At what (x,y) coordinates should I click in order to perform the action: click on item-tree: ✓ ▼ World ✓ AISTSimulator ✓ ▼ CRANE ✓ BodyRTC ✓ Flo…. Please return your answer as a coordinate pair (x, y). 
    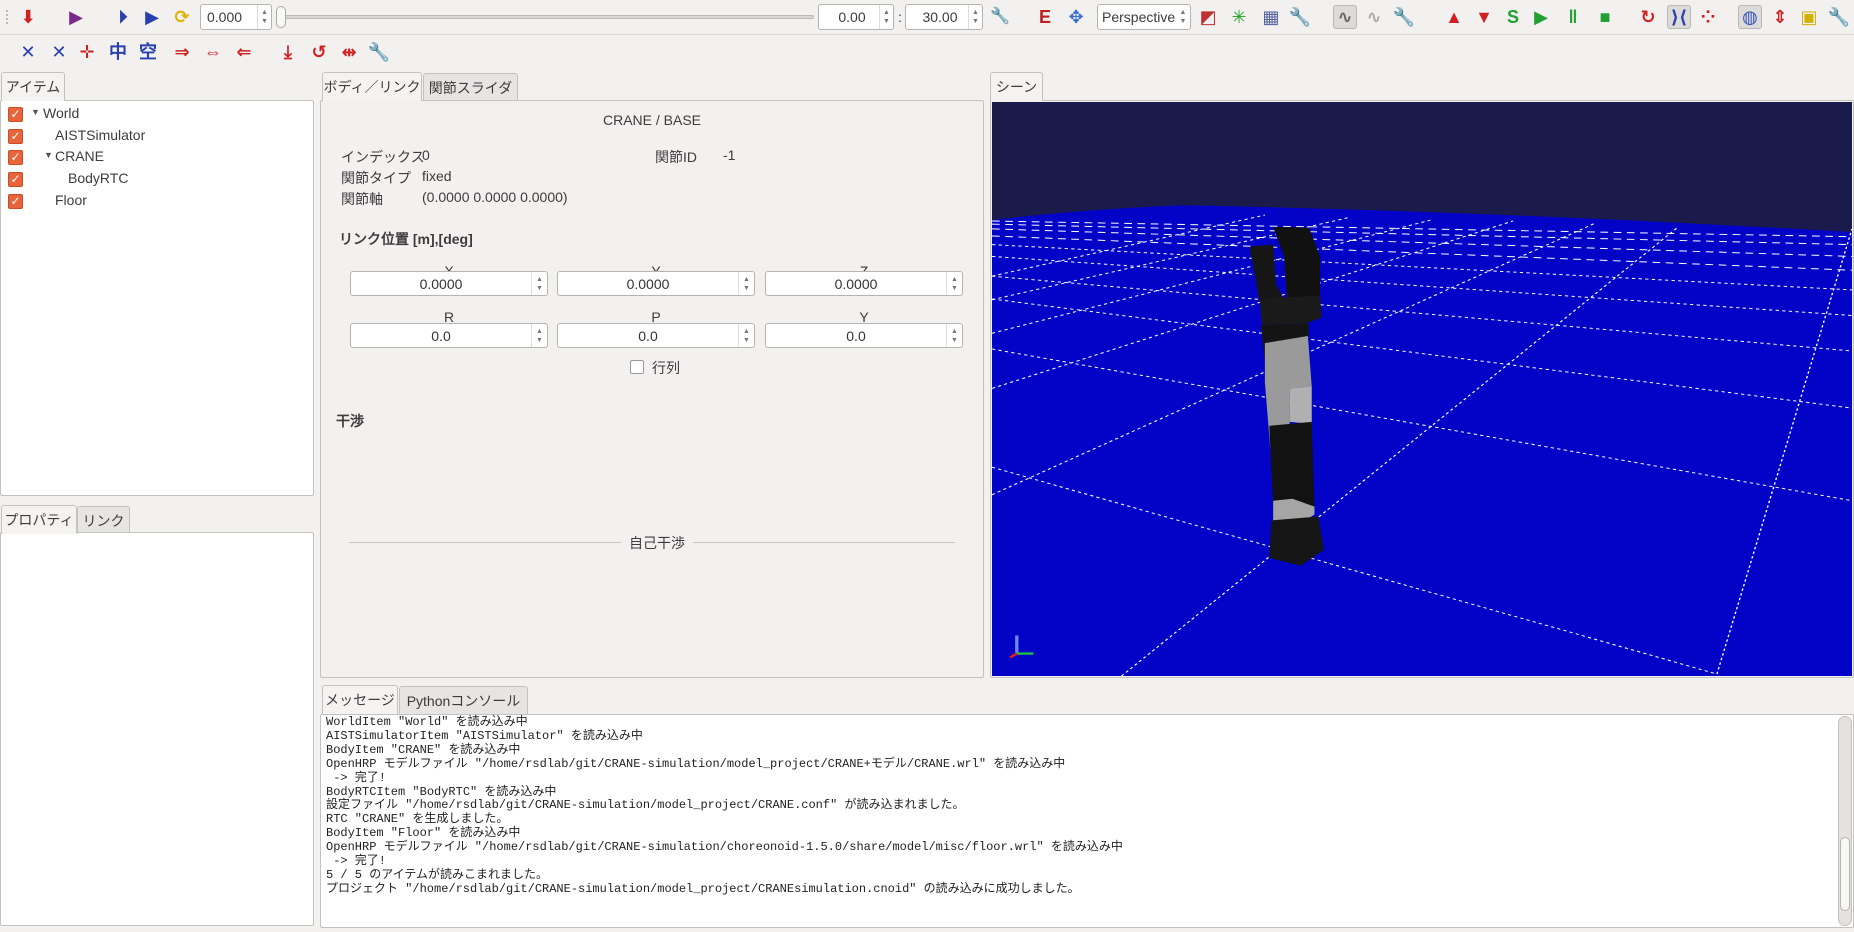
    Looking at the image, I should click on (157, 298).